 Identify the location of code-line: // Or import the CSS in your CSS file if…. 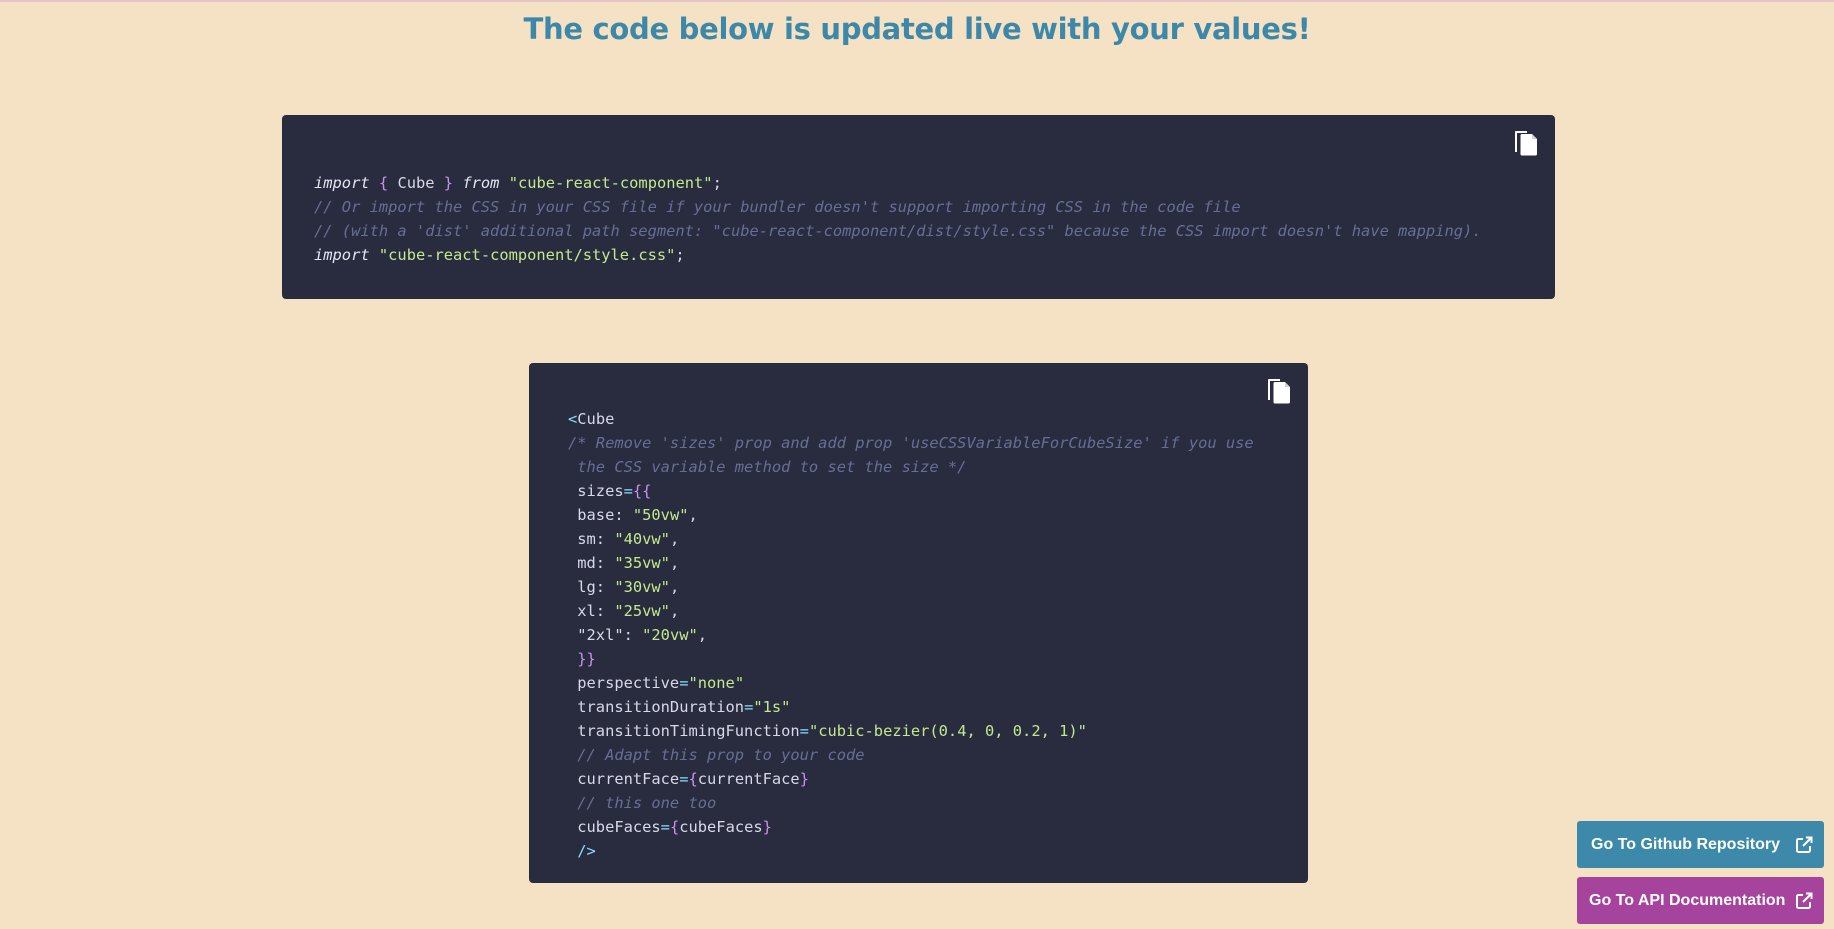
(934, 207).